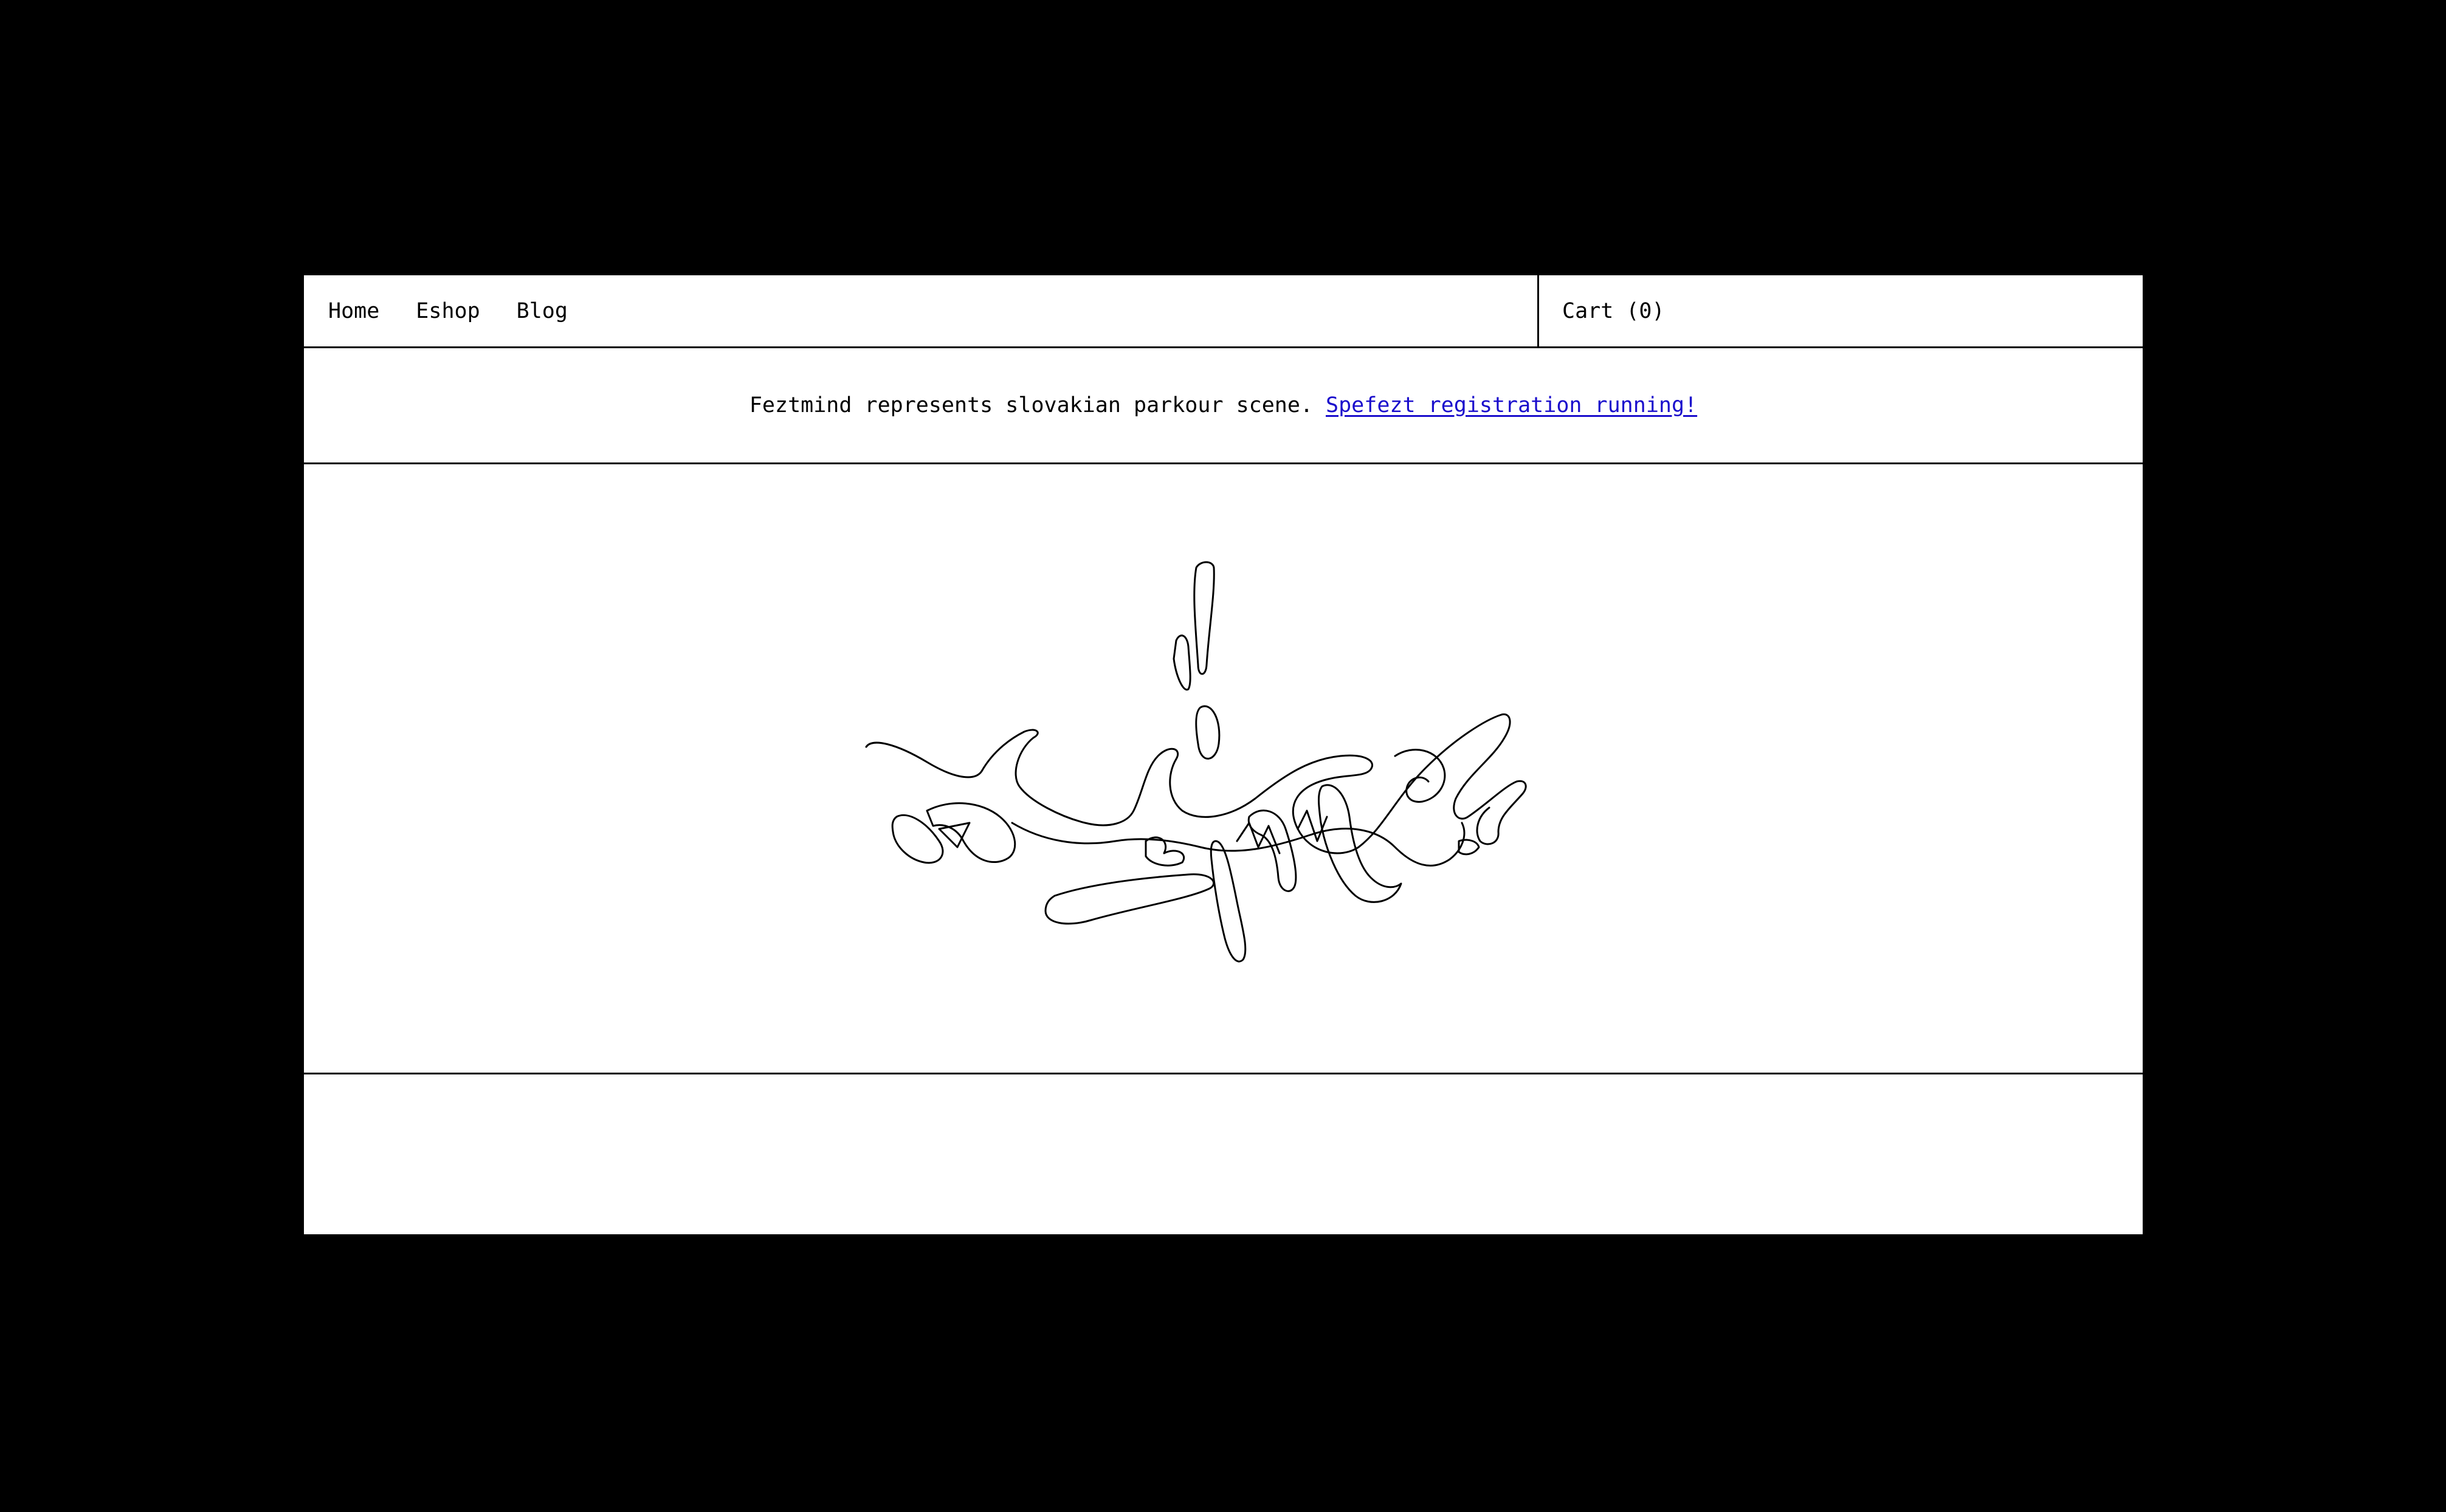 This screenshot has height=1512, width=2446. What do you see at coordinates (1228, 902) in the screenshot?
I see `logo-bottom-spike` at bounding box center [1228, 902].